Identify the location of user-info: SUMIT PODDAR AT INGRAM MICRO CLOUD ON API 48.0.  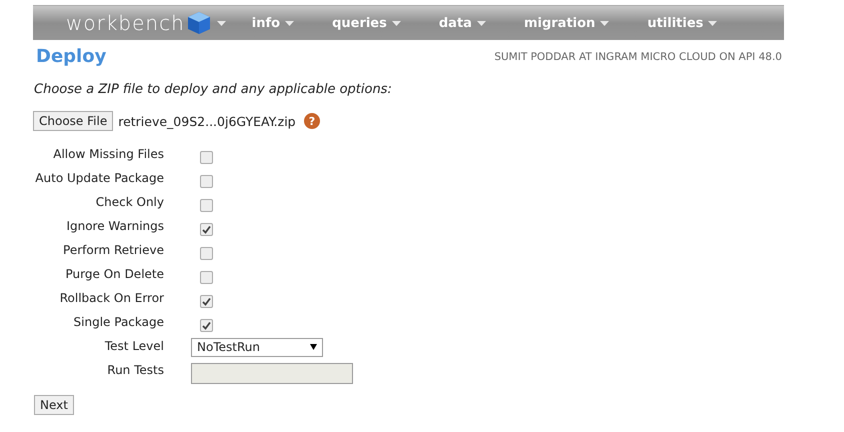
(638, 56).